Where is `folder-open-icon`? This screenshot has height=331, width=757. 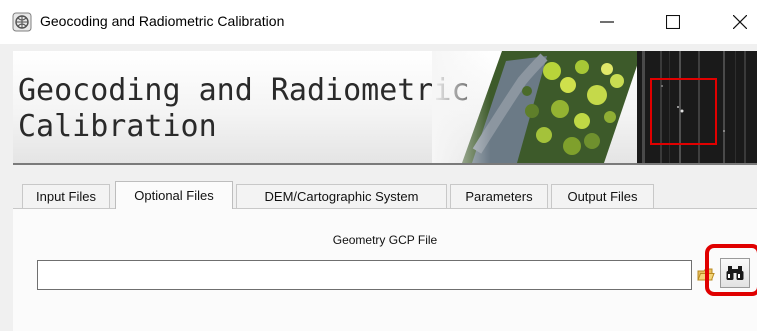
folder-open-icon is located at coordinates (706, 275).